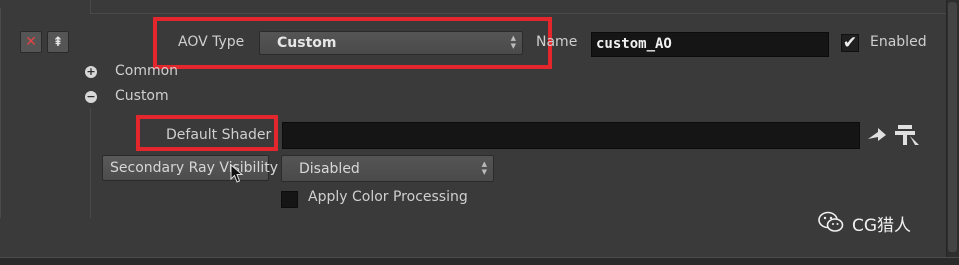 Image resolution: width=959 pixels, height=265 pixels. What do you see at coordinates (289, 199) in the screenshot?
I see `apply-color-processing-checkbox` at bounding box center [289, 199].